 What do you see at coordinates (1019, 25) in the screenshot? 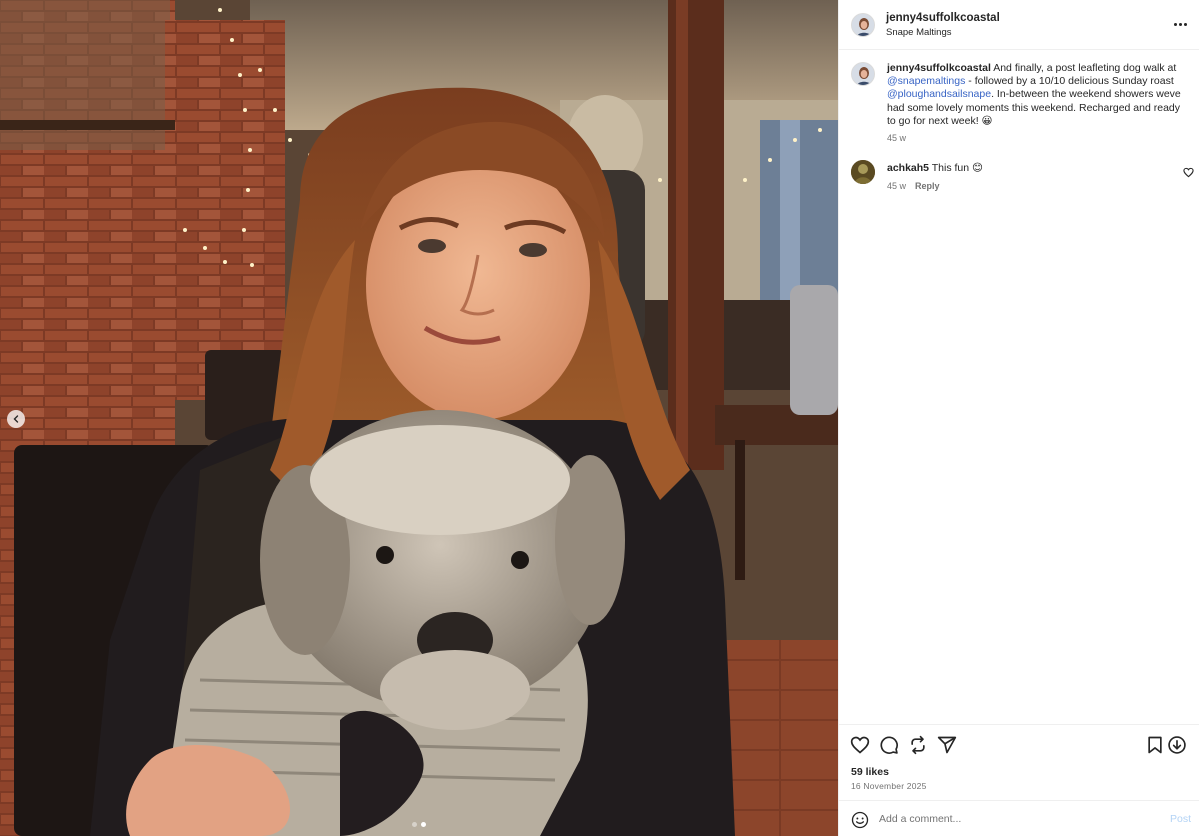
I see `post-header: jenny4suffolkcoastal Snape Maltings` at bounding box center [1019, 25].